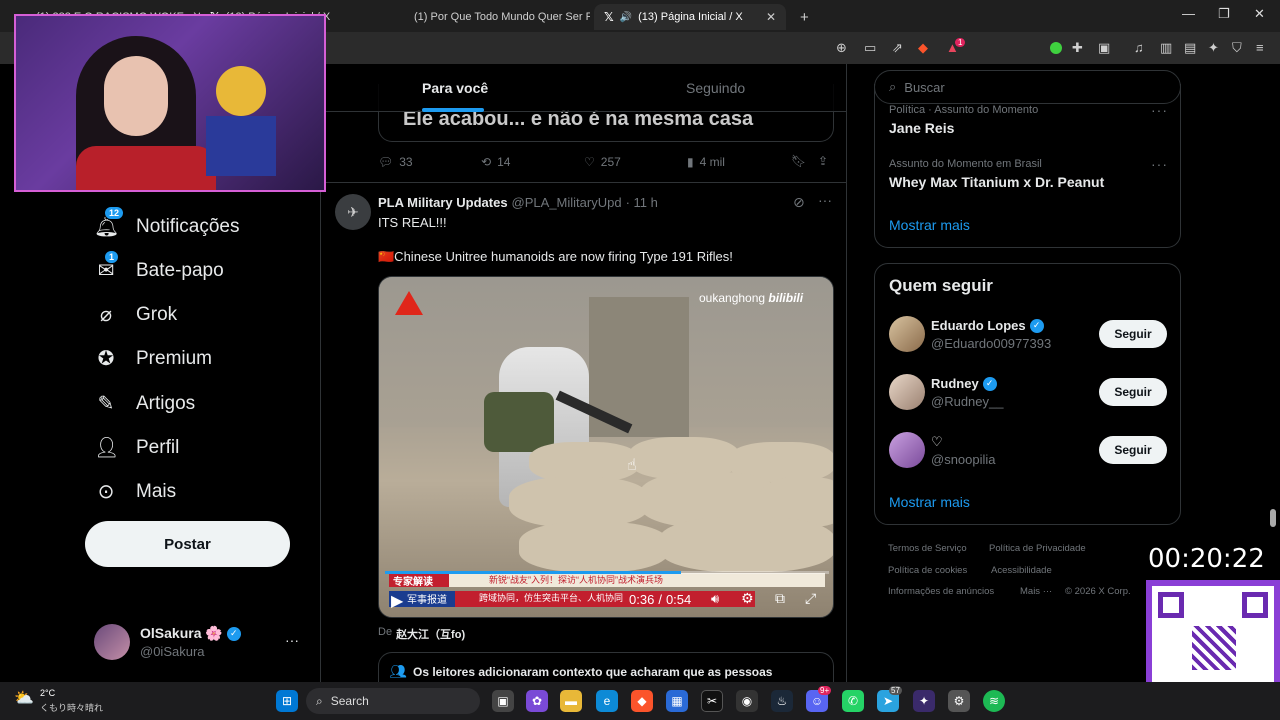 This screenshot has height=720, width=1280. What do you see at coordinates (159, 266) in the screenshot?
I see `nav-chat: ✉ 1 Bate-papo` at bounding box center [159, 266].